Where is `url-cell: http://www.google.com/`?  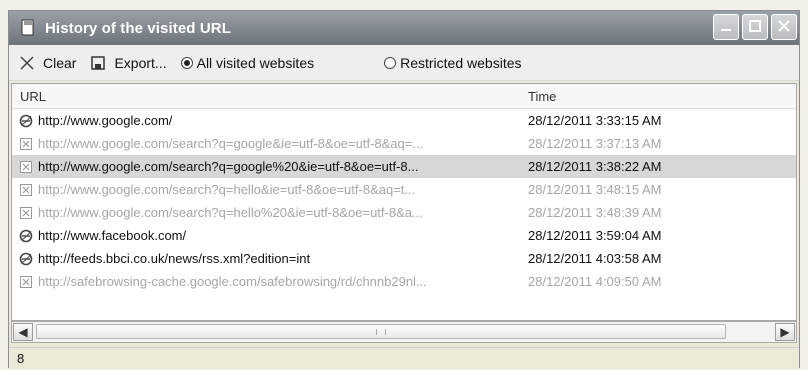 url-cell: http://www.google.com/ is located at coordinates (268, 121).